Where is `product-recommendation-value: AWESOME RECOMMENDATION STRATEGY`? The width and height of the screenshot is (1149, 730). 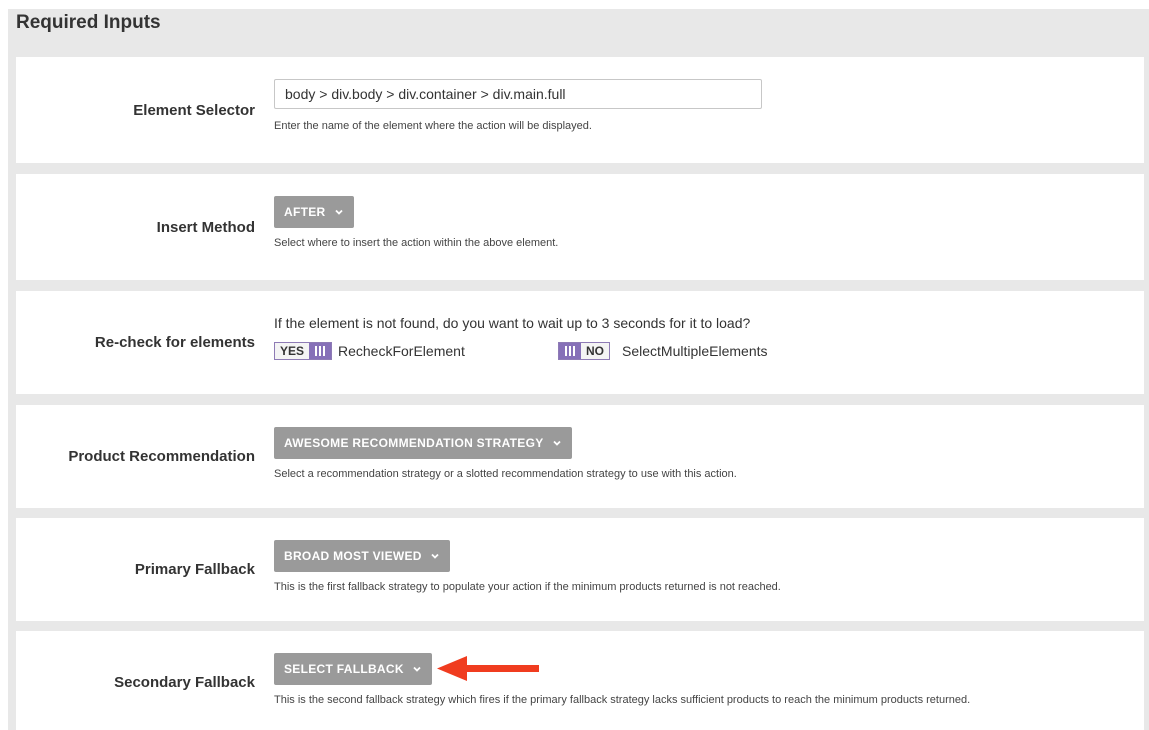
product-recommendation-value: AWESOME RECOMMENDATION STRATEGY is located at coordinates (414, 443).